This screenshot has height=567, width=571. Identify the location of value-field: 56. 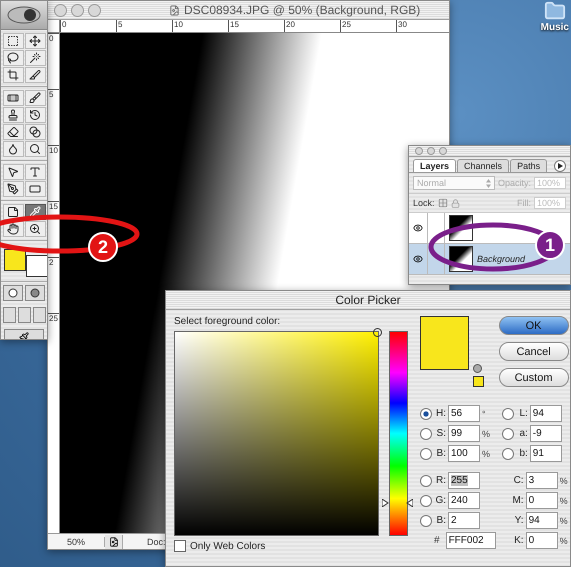
(464, 413).